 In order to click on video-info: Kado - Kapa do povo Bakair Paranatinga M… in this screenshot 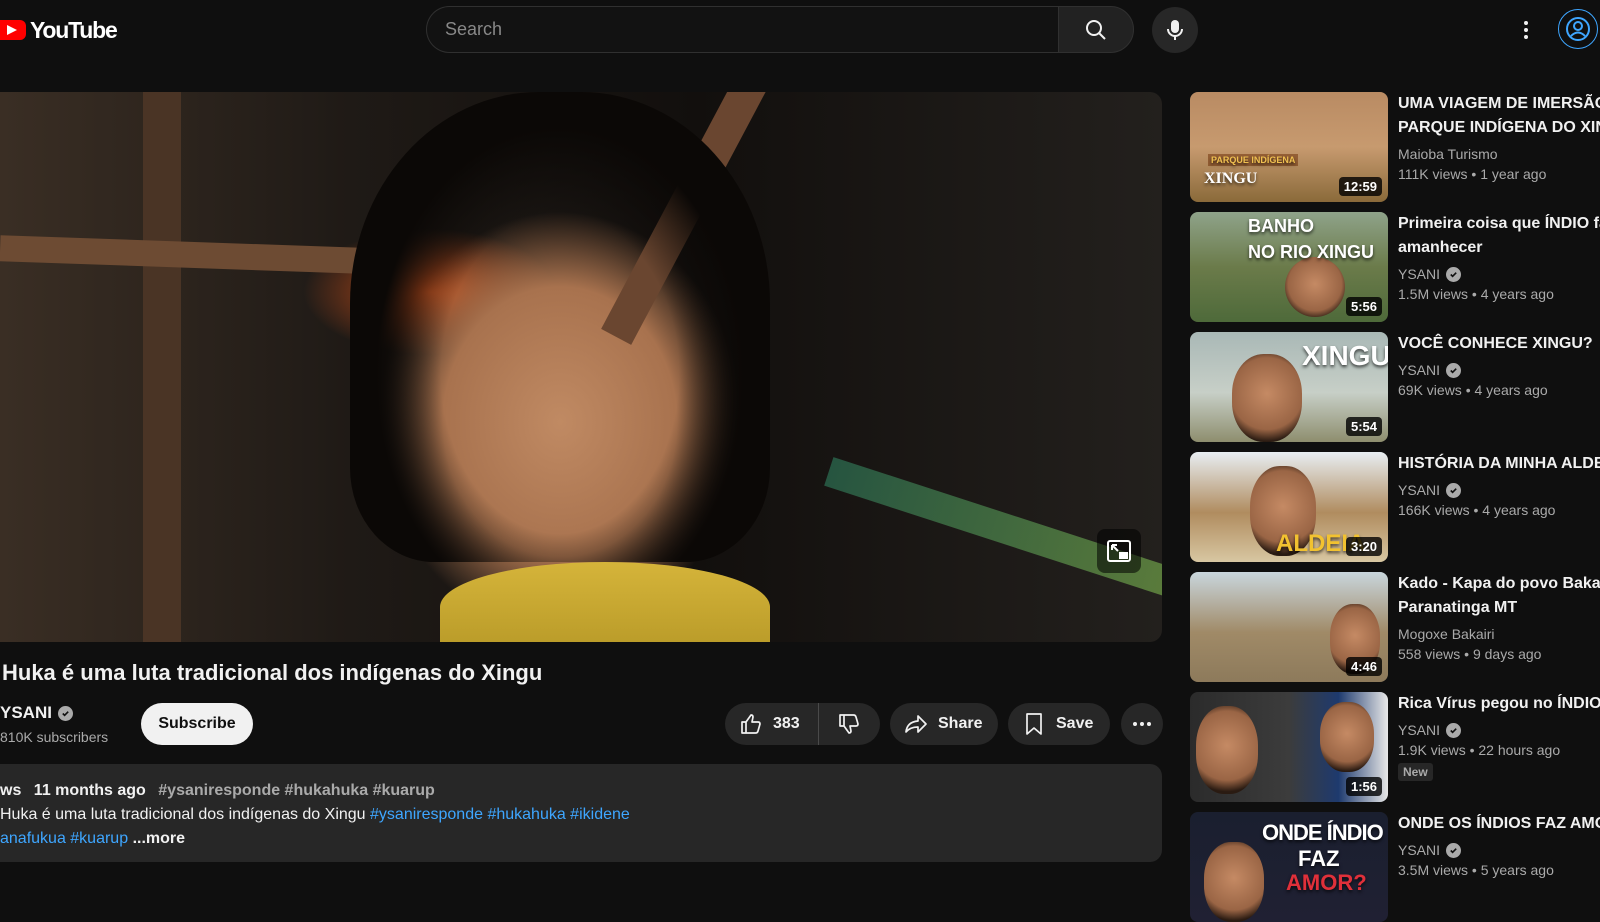, I will do `click(1499, 617)`.